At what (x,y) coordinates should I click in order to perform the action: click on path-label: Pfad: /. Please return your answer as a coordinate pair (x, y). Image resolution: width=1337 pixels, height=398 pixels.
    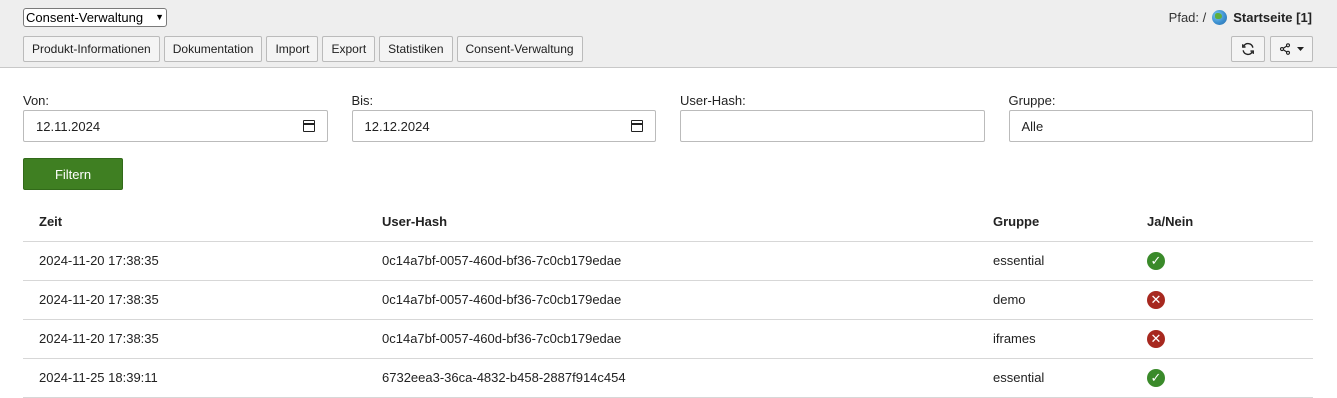
    Looking at the image, I should click on (1187, 17).